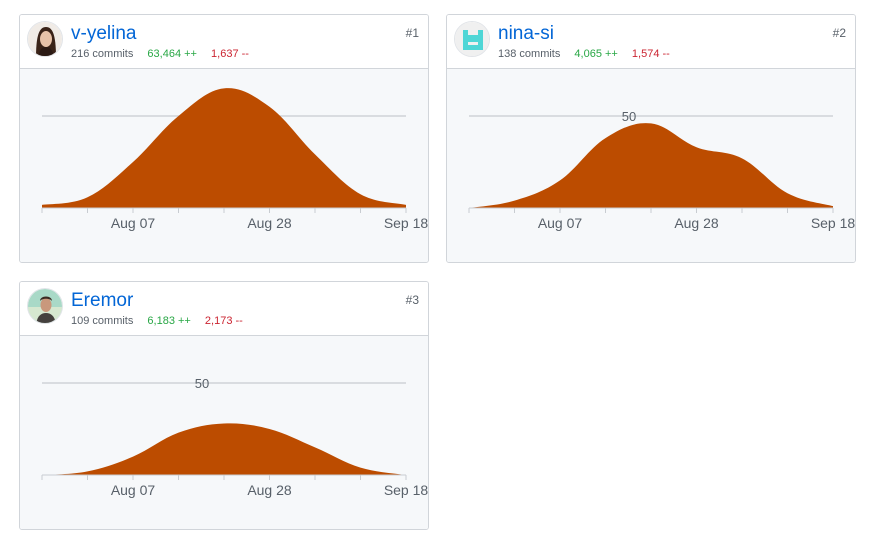 This screenshot has width=872, height=548. I want to click on contributor-name-link: v-yelina, so click(103, 34).